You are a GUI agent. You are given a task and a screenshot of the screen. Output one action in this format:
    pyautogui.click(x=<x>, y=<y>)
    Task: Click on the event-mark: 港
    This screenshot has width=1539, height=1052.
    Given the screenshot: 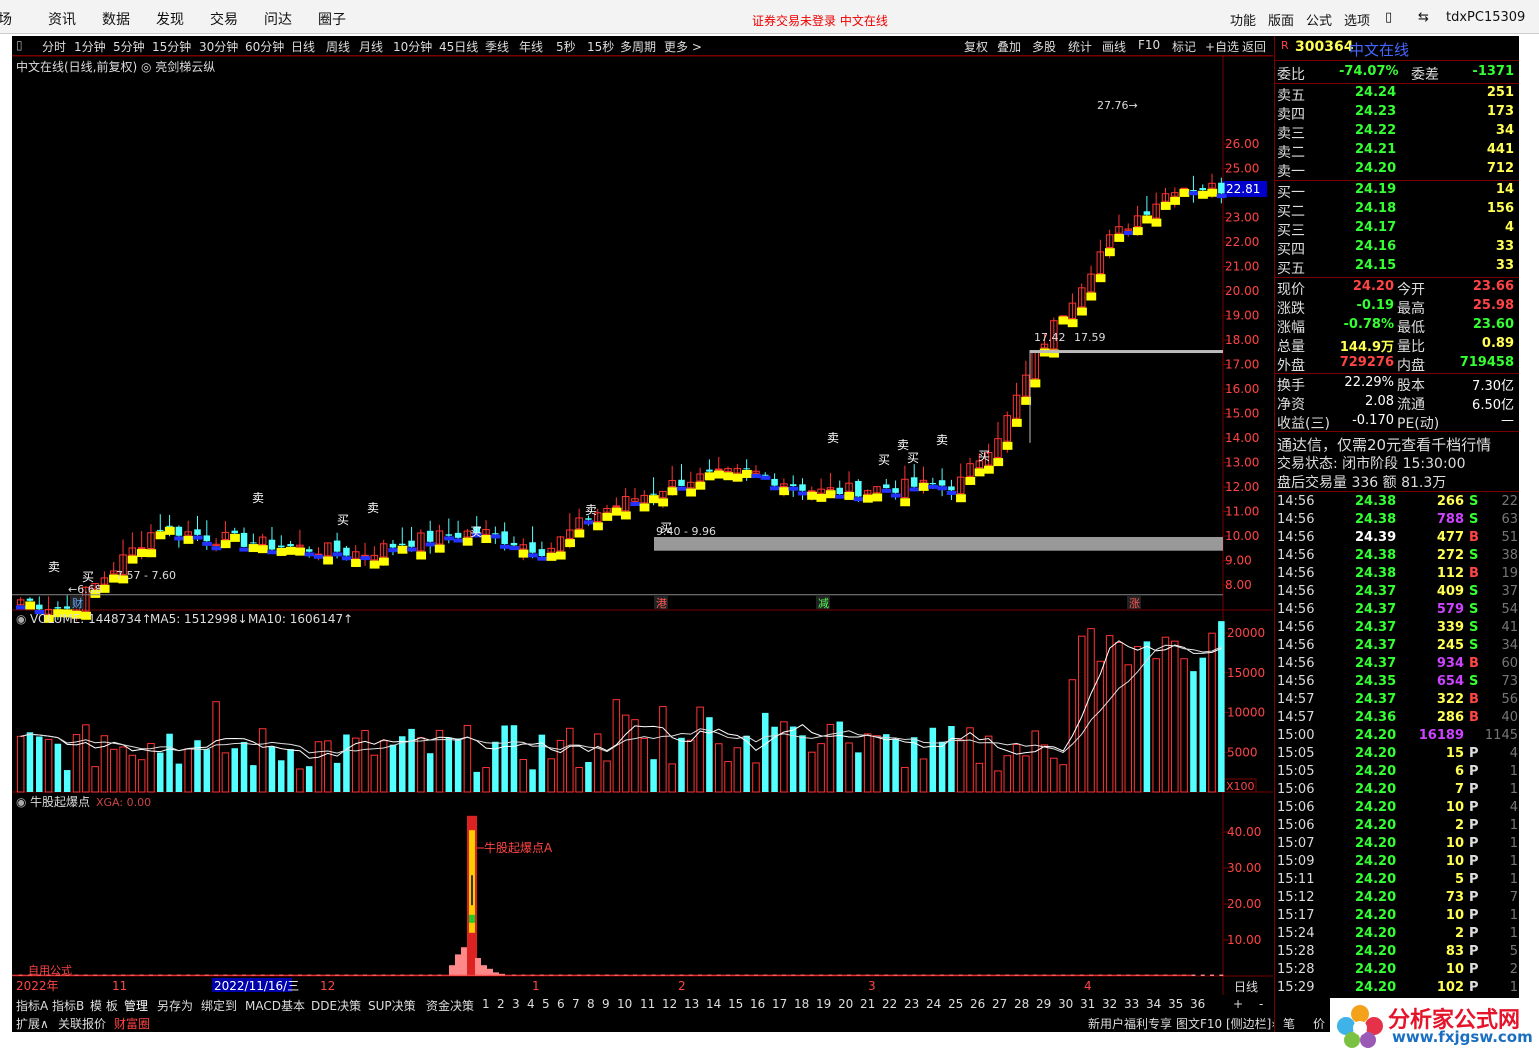 What is the action you would take?
    pyautogui.click(x=661, y=603)
    